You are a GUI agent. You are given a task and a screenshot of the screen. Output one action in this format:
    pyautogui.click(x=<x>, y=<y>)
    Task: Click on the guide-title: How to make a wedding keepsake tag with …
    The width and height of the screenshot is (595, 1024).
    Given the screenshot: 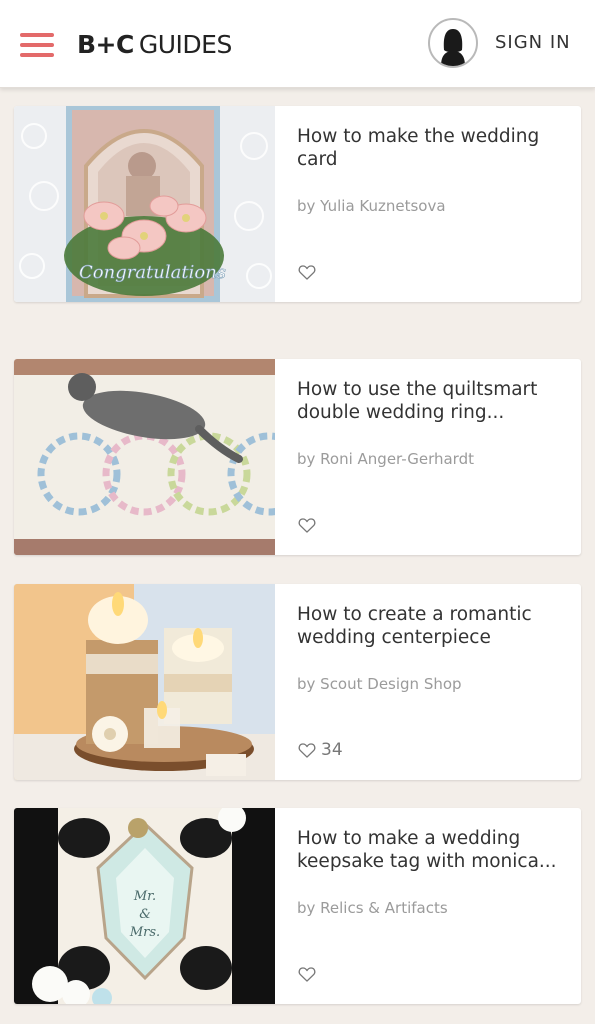 What is the action you would take?
    pyautogui.click(x=432, y=850)
    